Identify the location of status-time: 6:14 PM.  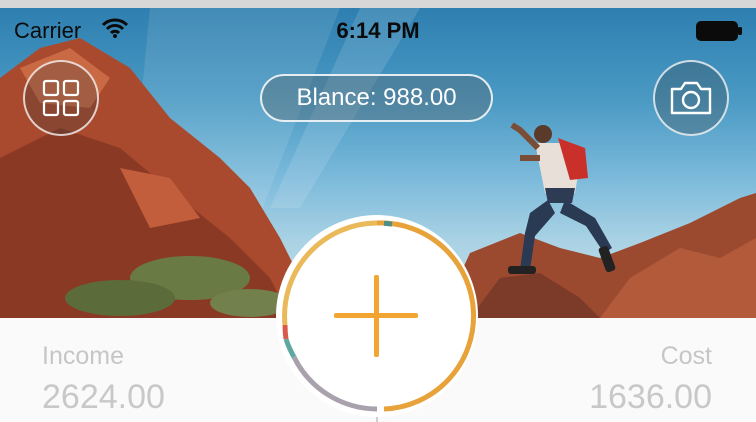
(378, 30).